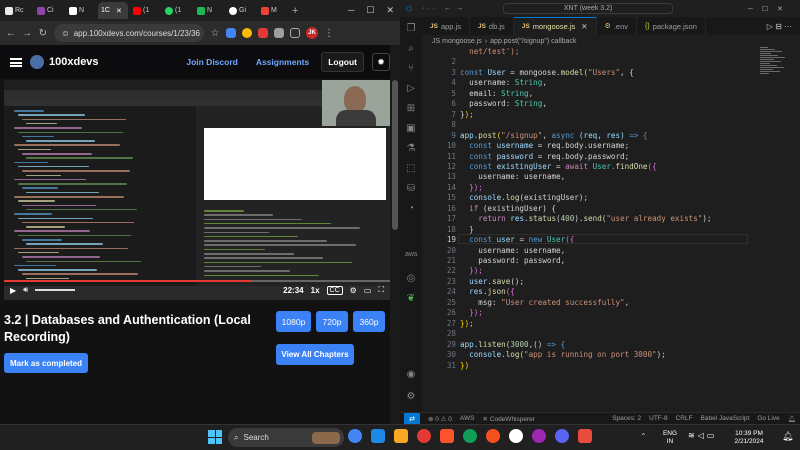 The width and height of the screenshot is (800, 450). I want to click on input-language: ENG IN, so click(670, 438).